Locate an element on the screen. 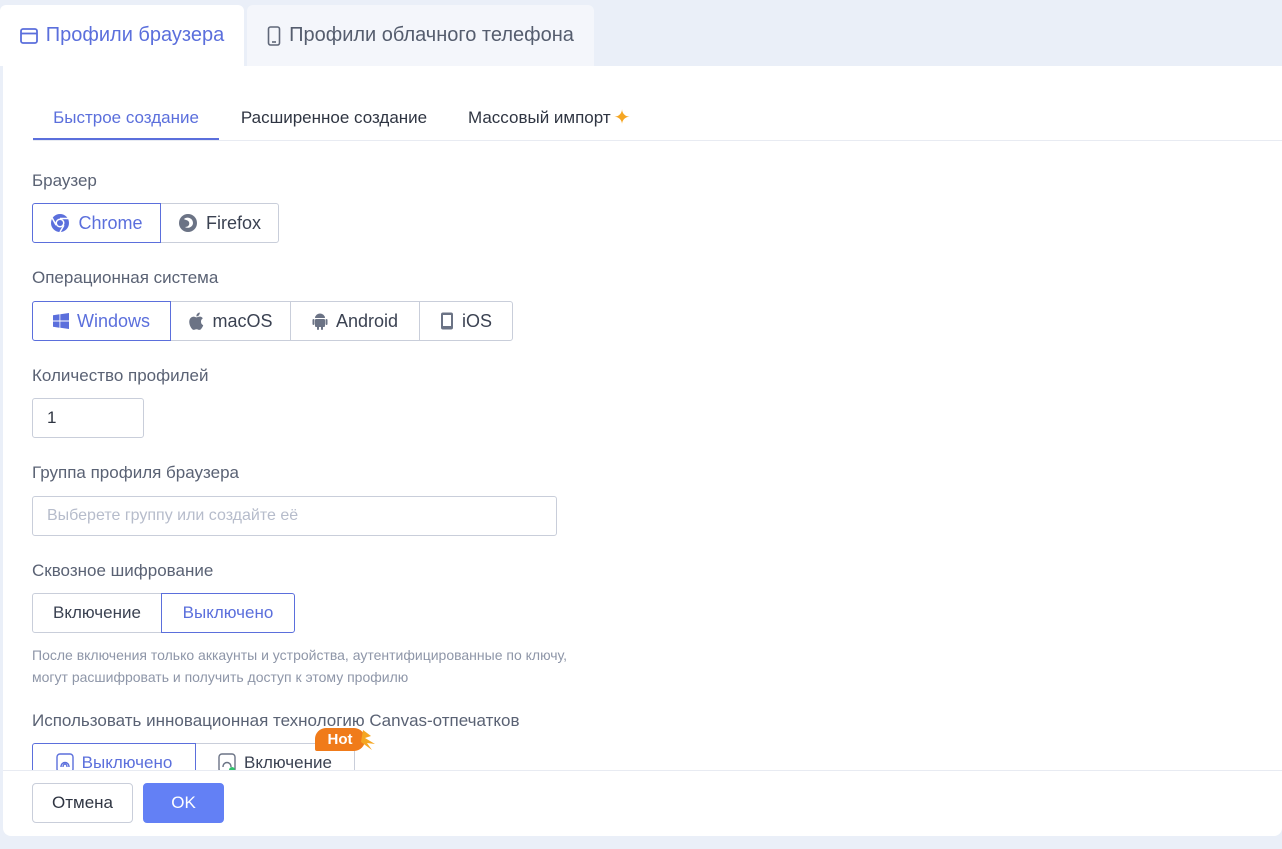  hot-badge-label: Hot is located at coordinates (340, 739).